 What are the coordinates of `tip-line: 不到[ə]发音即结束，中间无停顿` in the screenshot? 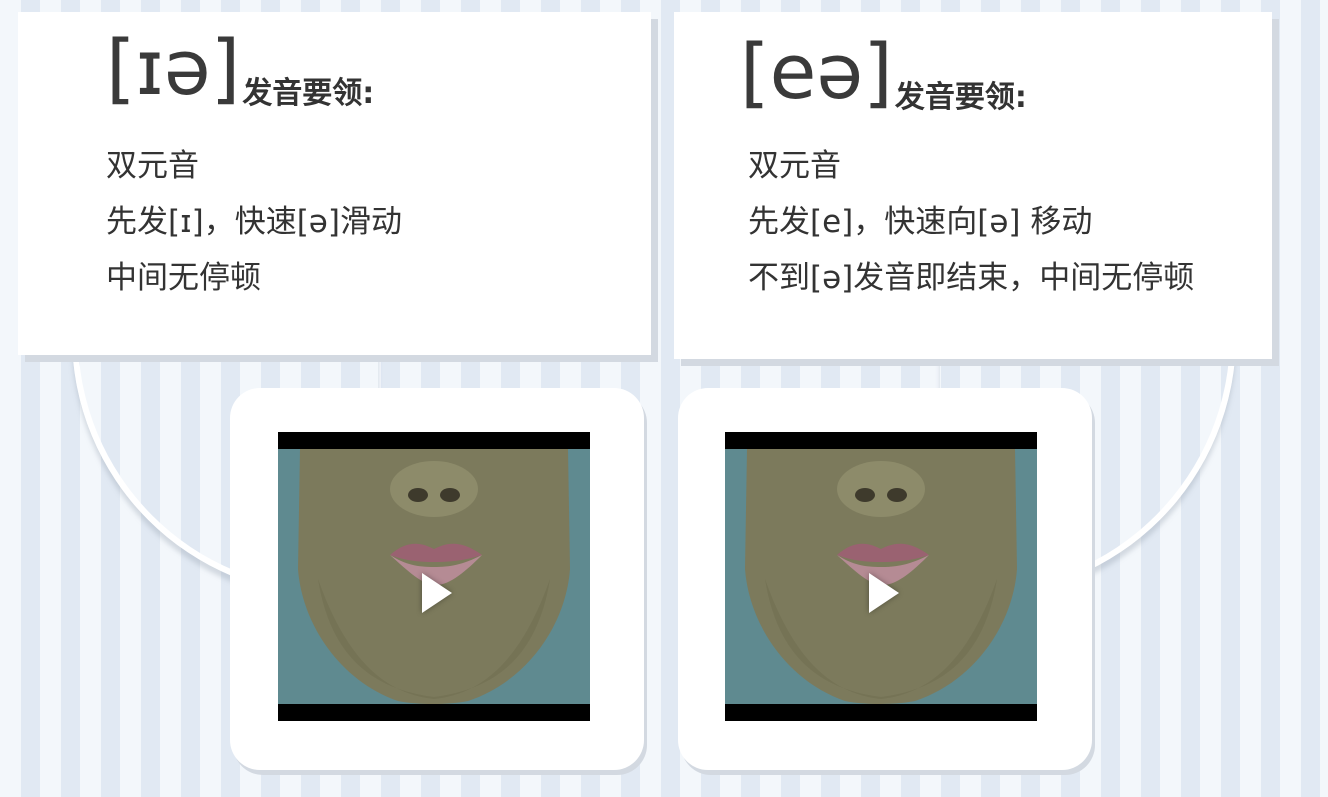 It's located at (971, 278).